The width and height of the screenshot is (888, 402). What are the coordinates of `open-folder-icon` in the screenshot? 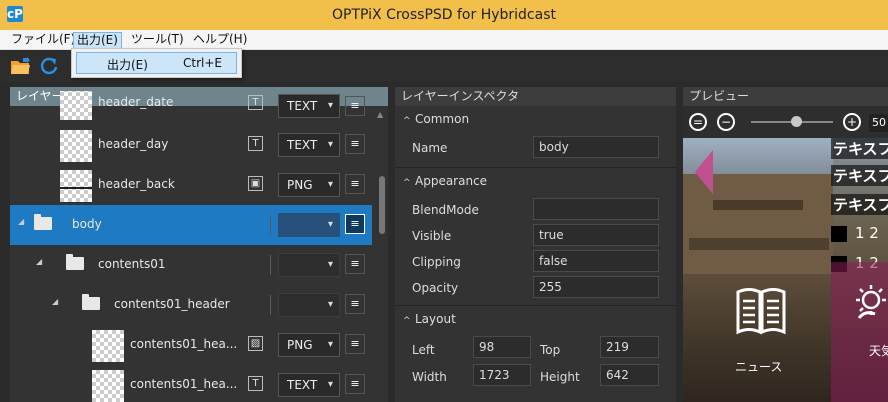 It's located at (21, 66).